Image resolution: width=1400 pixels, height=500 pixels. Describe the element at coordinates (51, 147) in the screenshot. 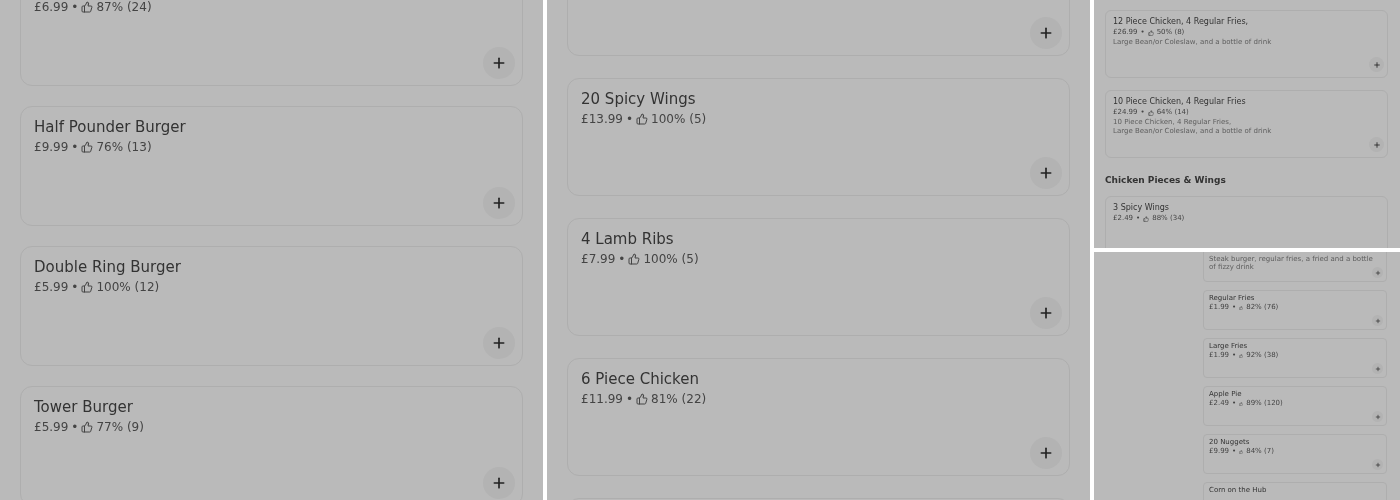

I see `item-price: £9.99` at that location.